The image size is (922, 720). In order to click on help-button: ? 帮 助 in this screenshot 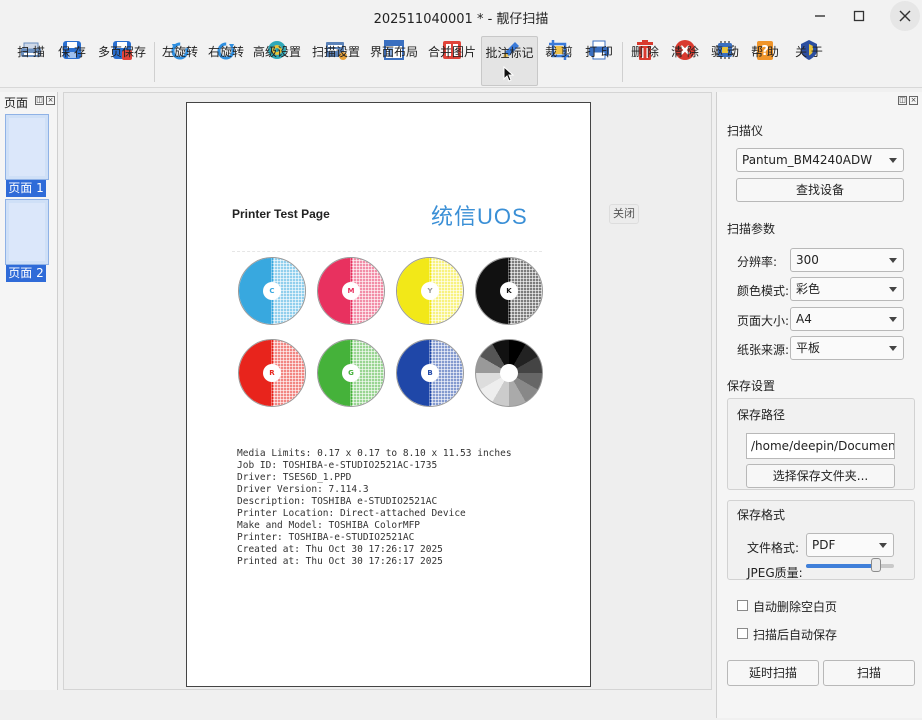, I will do `click(765, 61)`.